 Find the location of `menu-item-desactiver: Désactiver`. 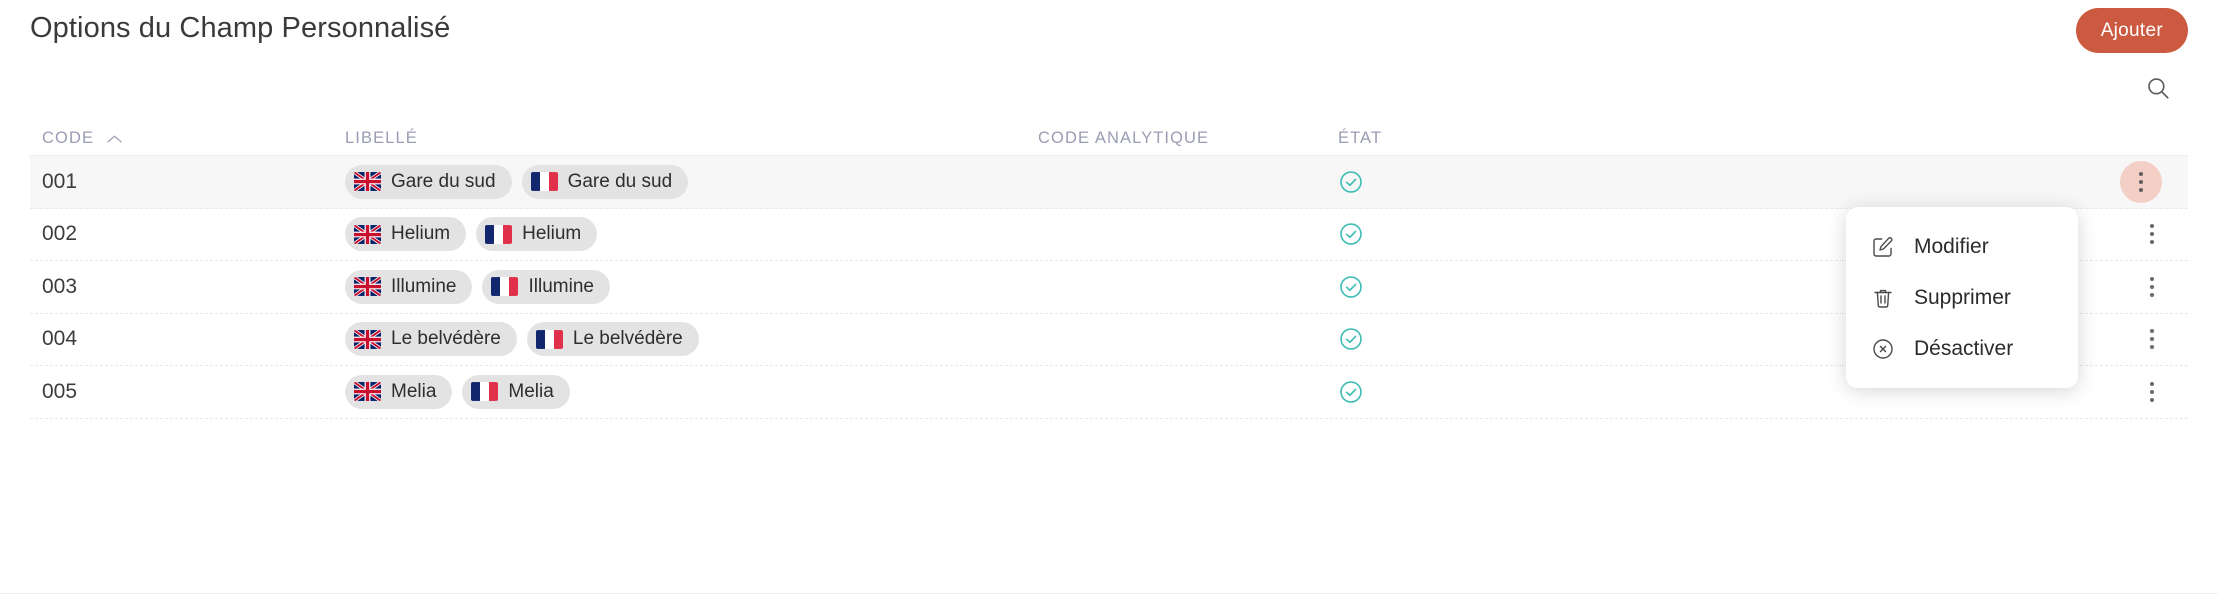

menu-item-desactiver: Désactiver is located at coordinates (1962, 348).